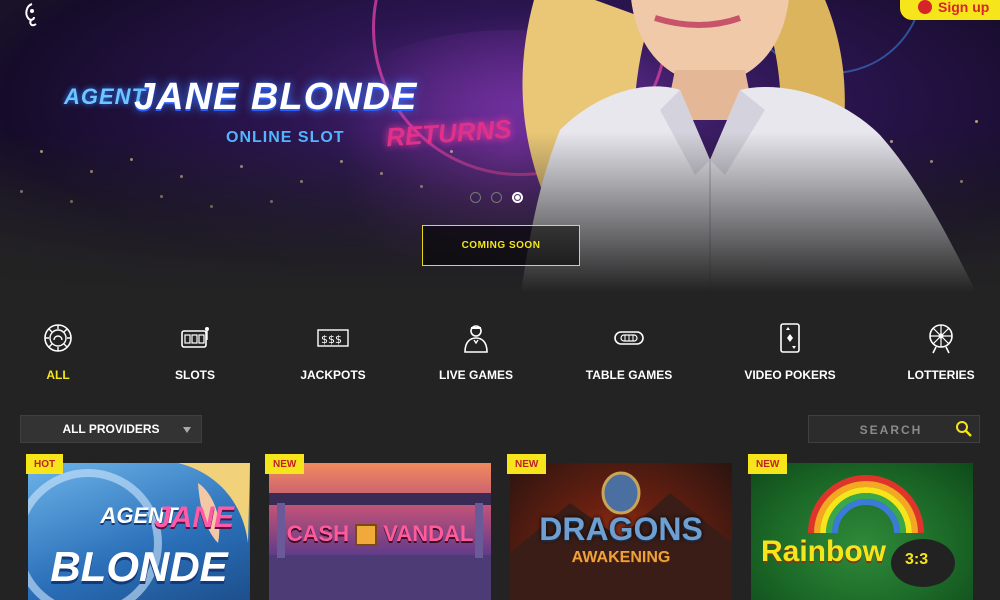  Describe the element at coordinates (58, 375) in the screenshot. I see `category-label: ALL` at that location.